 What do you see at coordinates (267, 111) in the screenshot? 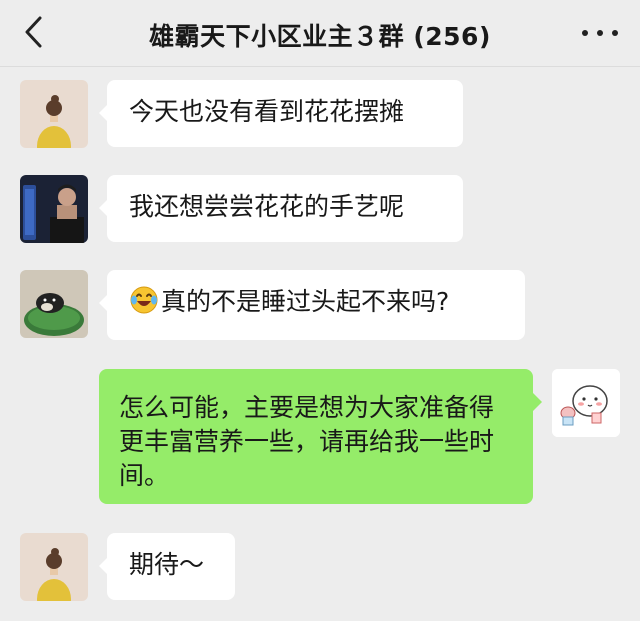
I see `message-text: 今天也没有看到花花摆摊` at bounding box center [267, 111].